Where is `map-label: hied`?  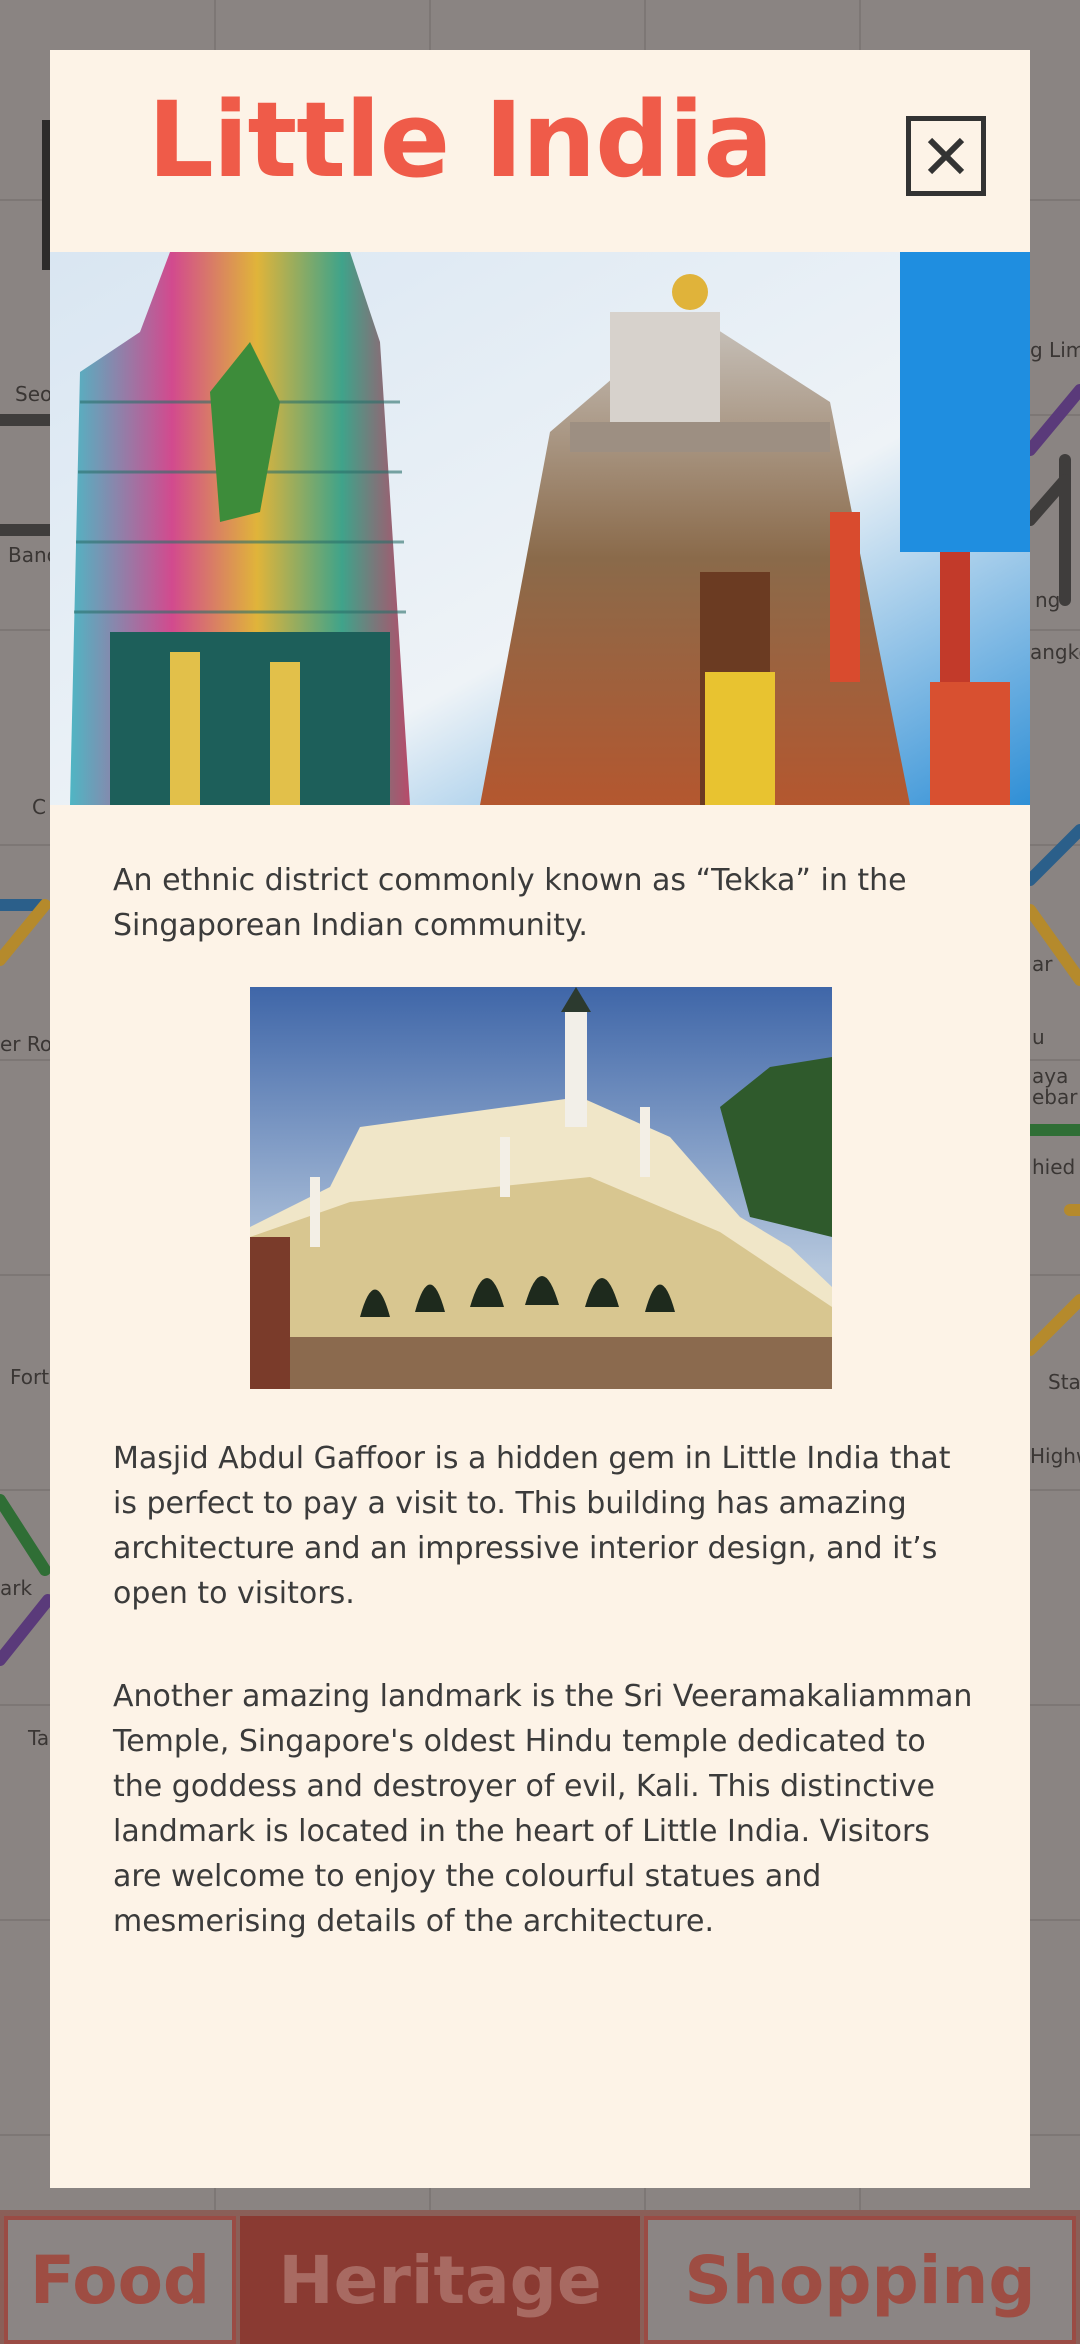
map-label: hied is located at coordinates (1054, 1167).